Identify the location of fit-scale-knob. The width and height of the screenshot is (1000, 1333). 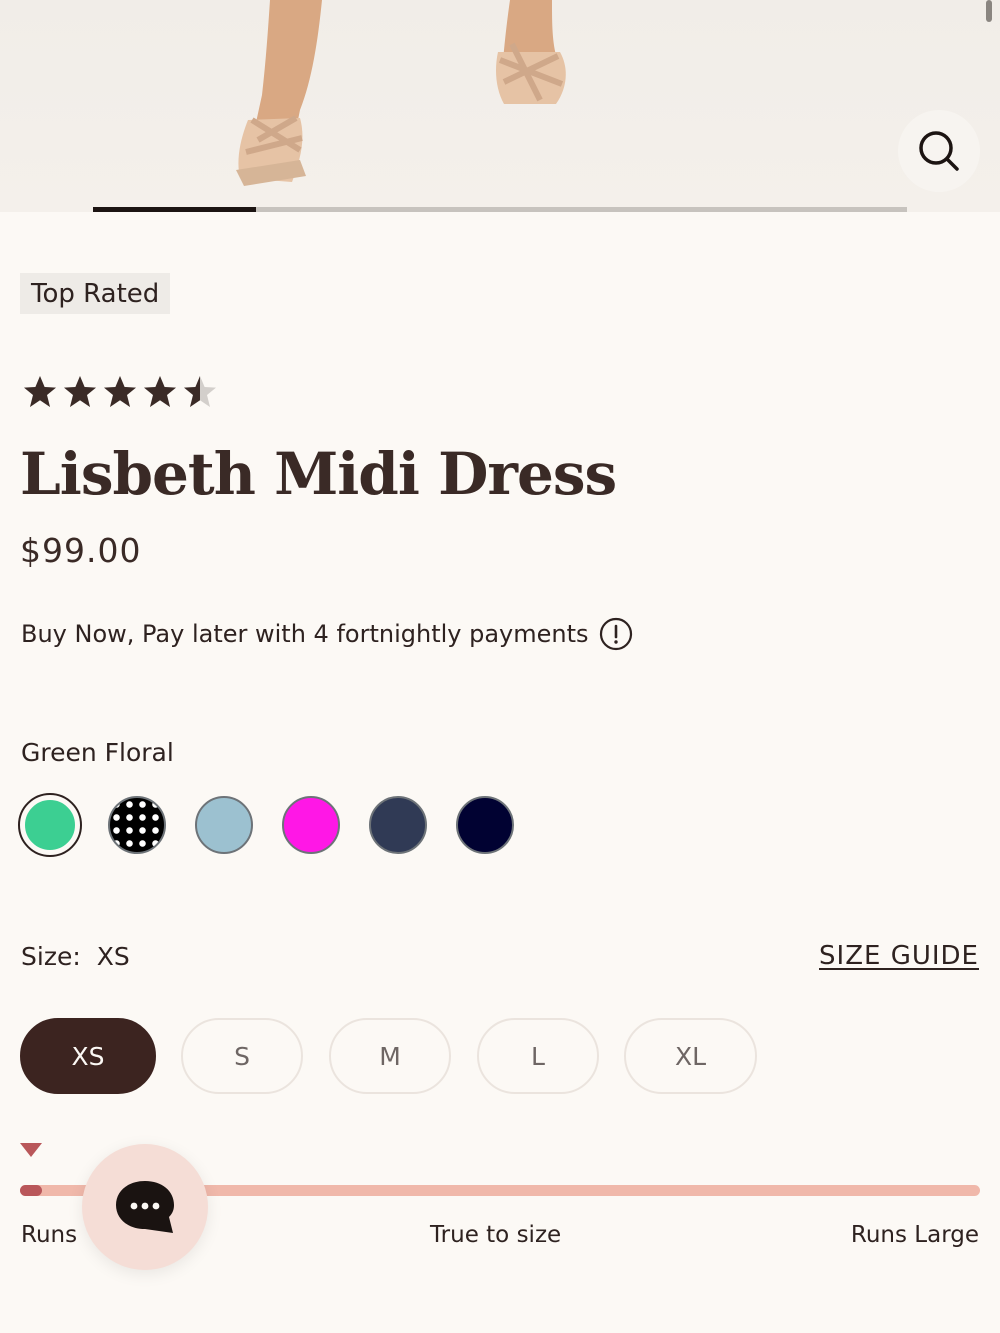
(31, 1190).